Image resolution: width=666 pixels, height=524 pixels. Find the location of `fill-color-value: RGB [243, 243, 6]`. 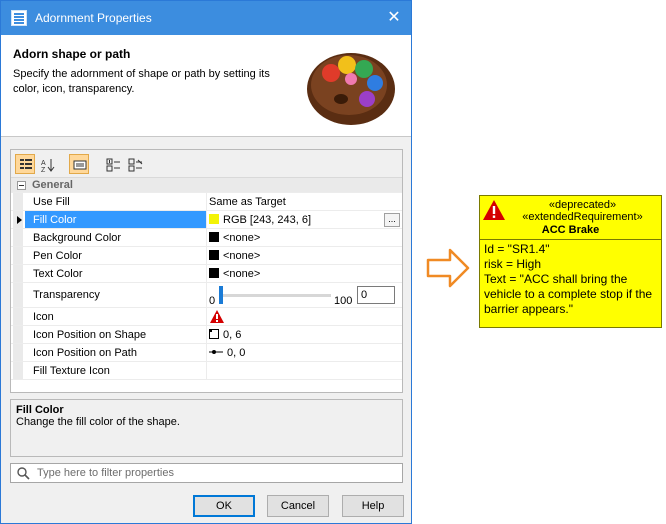

fill-color-value: RGB [243, 243, 6] is located at coordinates (267, 220).